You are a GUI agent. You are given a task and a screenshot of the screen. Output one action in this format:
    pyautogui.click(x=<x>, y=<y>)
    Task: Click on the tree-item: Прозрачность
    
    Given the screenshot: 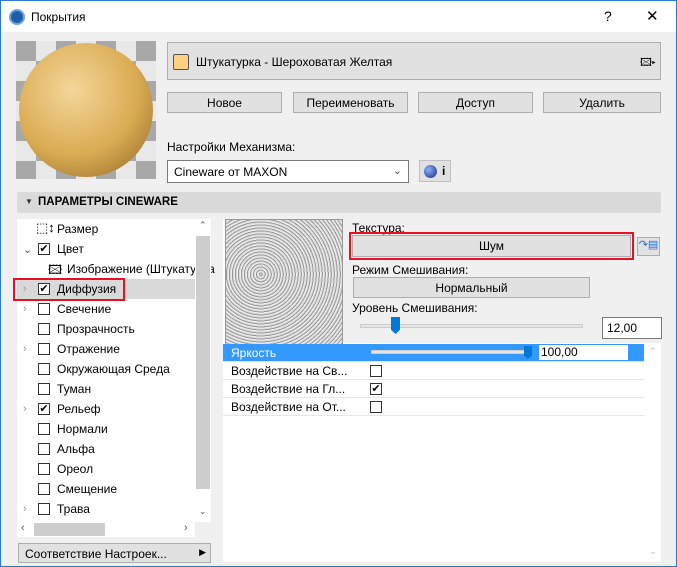 What is the action you would take?
    pyautogui.click(x=106, y=329)
    